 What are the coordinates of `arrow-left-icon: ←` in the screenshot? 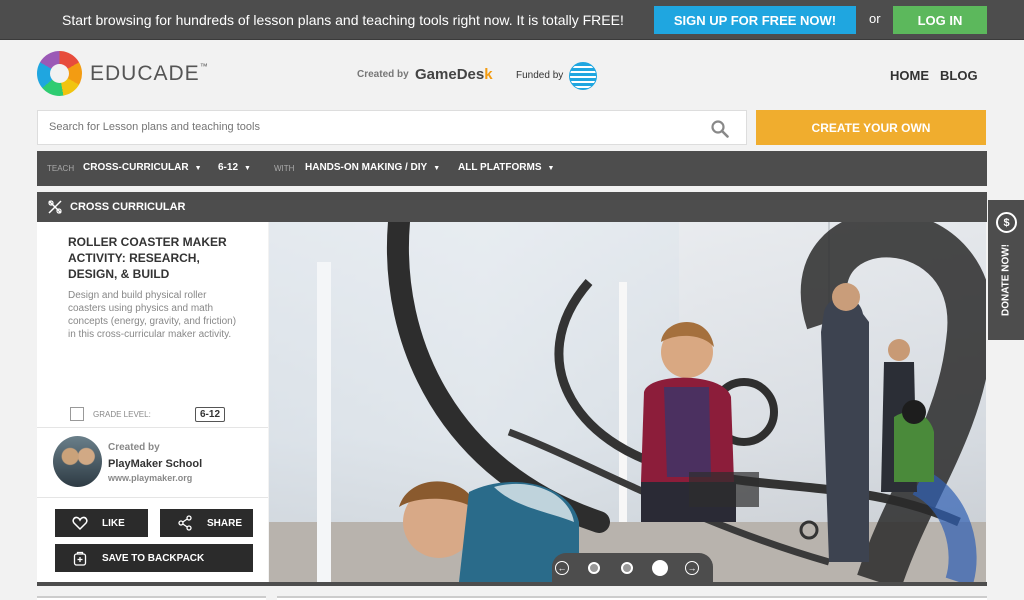 It's located at (562, 568).